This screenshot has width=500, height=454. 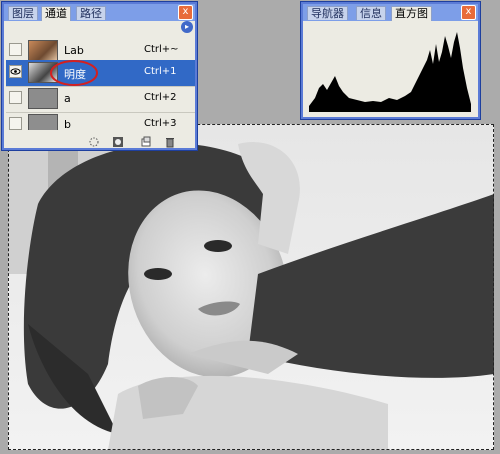 What do you see at coordinates (187, 27) in the screenshot?
I see `palette-menu-icon: ▸` at bounding box center [187, 27].